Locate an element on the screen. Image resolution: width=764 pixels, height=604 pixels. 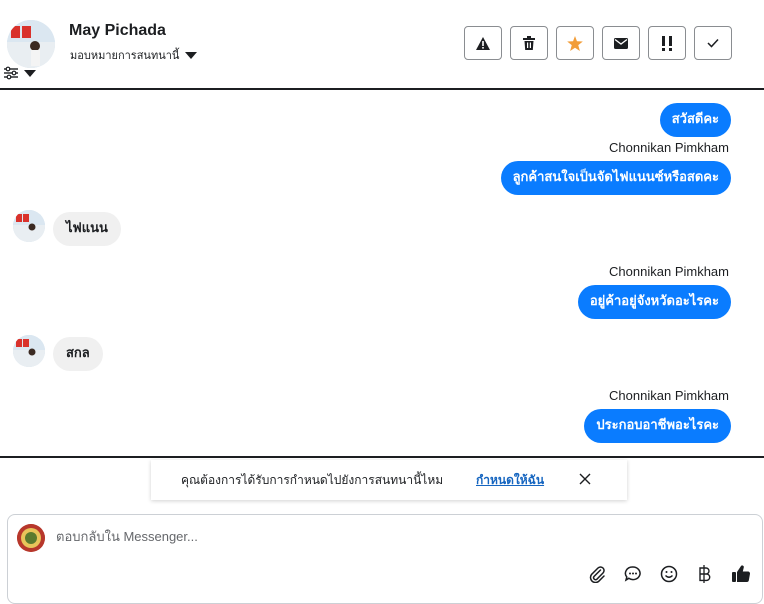
incoming-message: ไฟแนน is located at coordinates (87, 229).